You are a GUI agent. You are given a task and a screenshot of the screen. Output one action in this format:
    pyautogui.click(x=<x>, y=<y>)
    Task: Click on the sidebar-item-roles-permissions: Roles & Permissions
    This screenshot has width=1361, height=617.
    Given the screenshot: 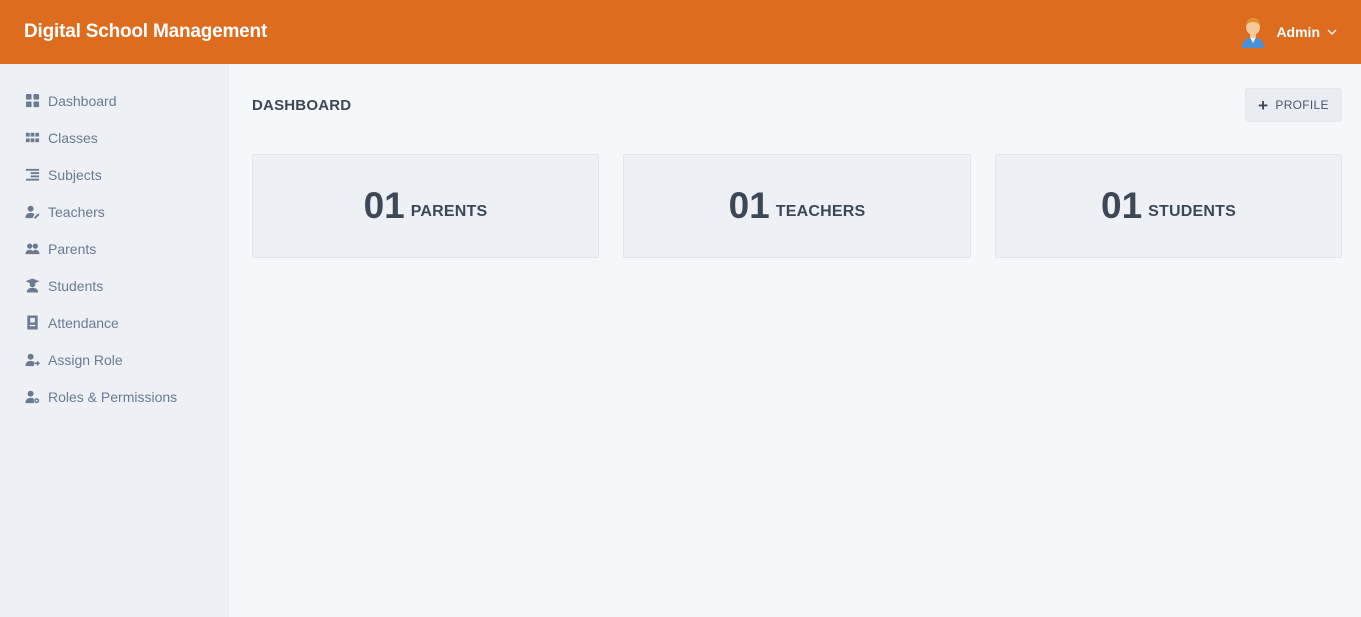 What is the action you would take?
    pyautogui.click(x=114, y=396)
    